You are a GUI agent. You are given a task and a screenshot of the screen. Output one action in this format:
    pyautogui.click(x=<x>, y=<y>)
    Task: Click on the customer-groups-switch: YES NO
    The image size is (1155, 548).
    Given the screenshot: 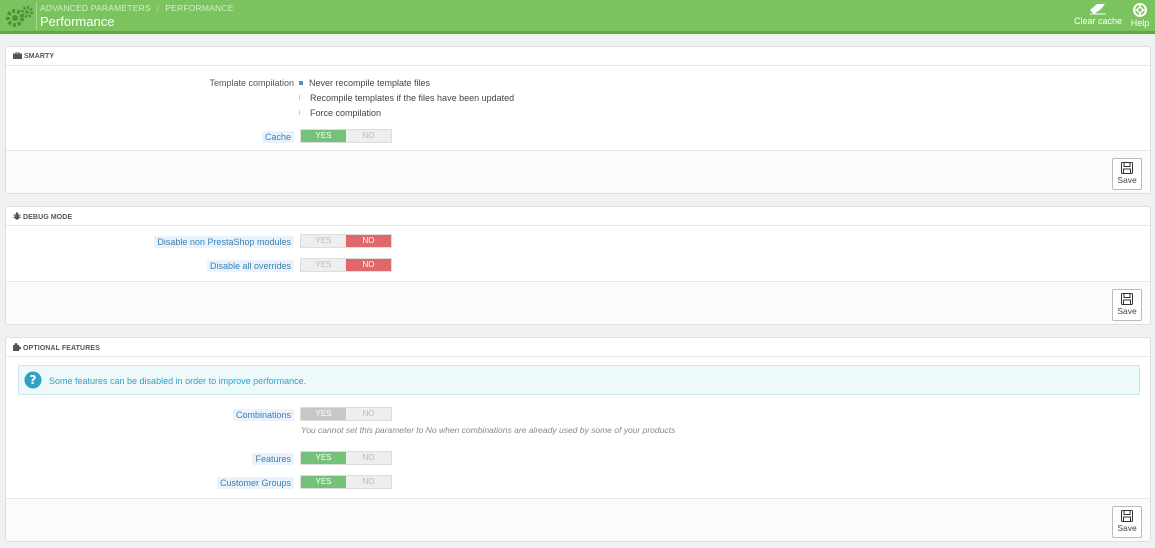 What is the action you would take?
    pyautogui.click(x=346, y=482)
    